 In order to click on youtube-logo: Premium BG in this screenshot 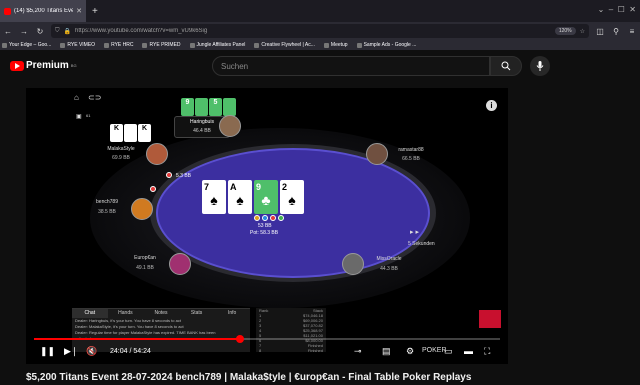, I will do `click(43, 65)`.